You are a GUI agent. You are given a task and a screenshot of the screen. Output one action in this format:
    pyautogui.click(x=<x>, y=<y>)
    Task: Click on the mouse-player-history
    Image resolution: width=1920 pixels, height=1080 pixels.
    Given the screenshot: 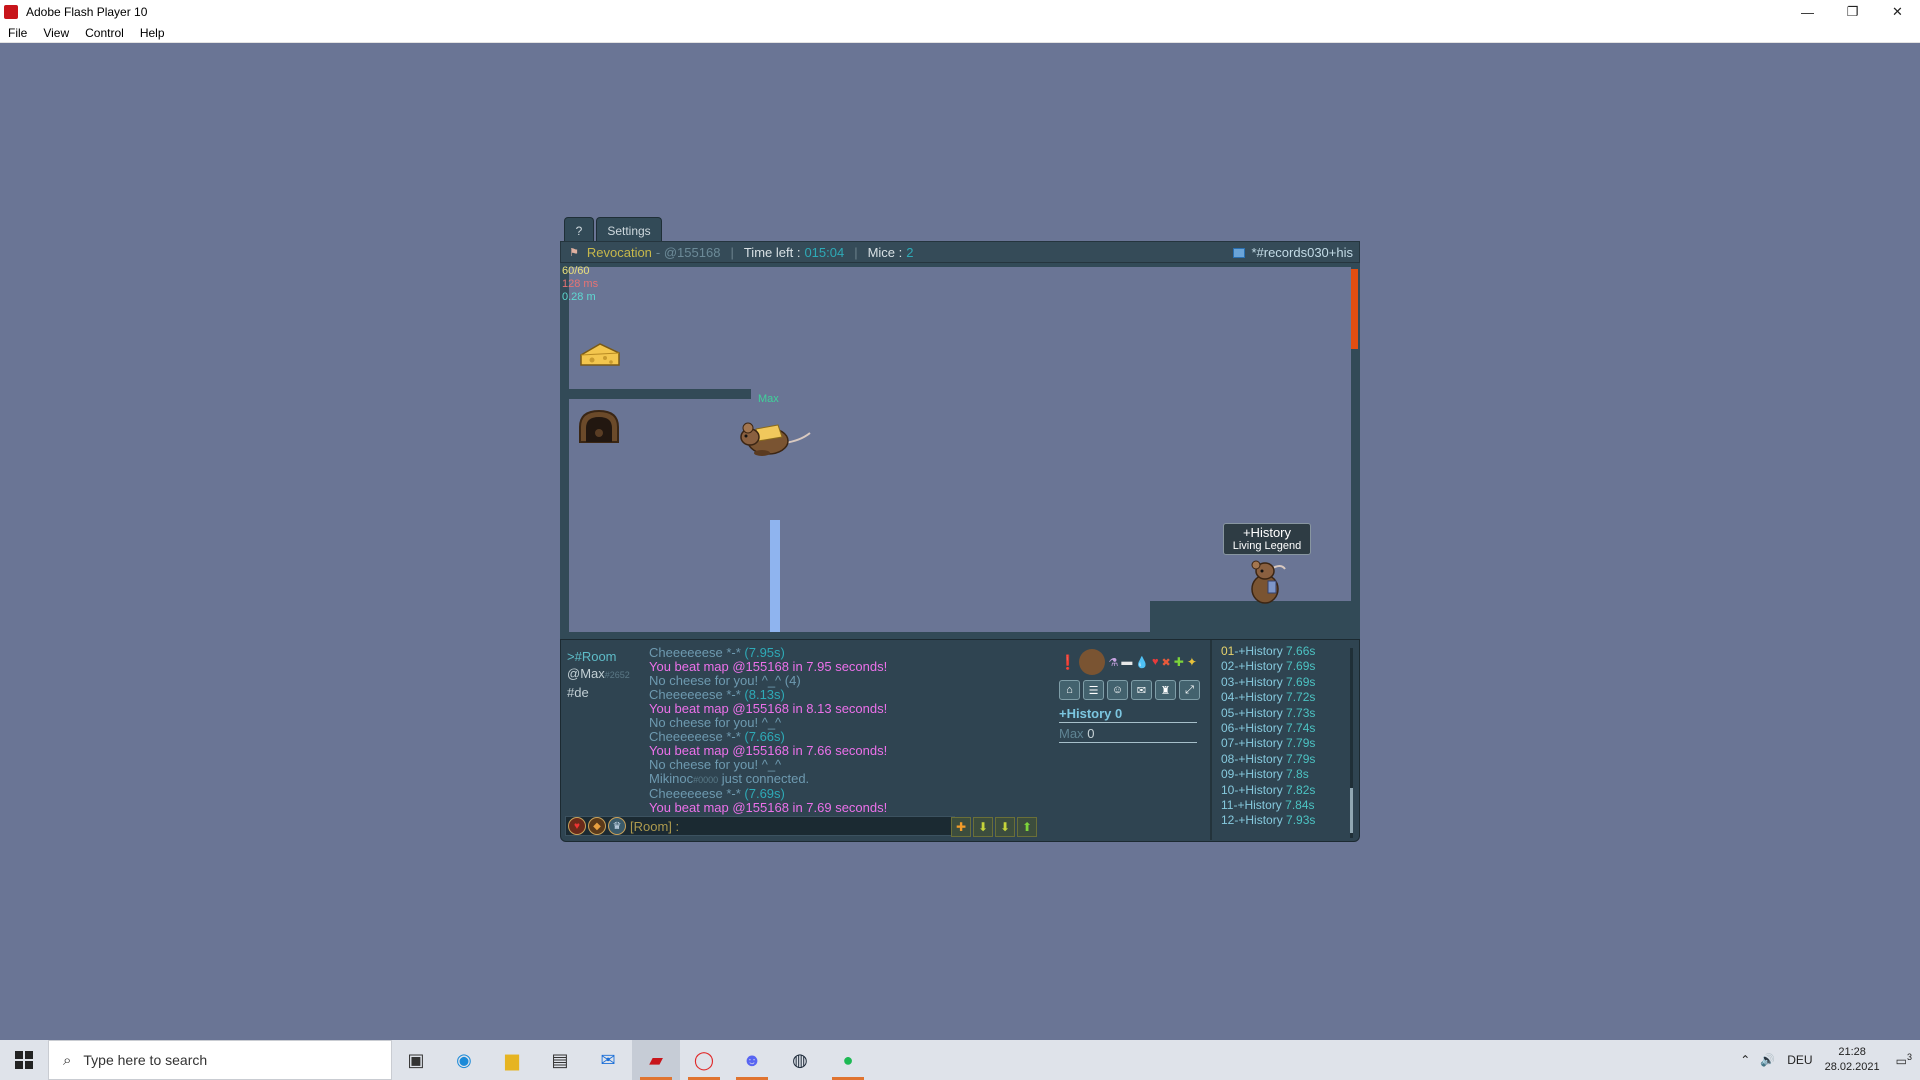 What is the action you would take?
    pyautogui.click(x=1267, y=582)
    